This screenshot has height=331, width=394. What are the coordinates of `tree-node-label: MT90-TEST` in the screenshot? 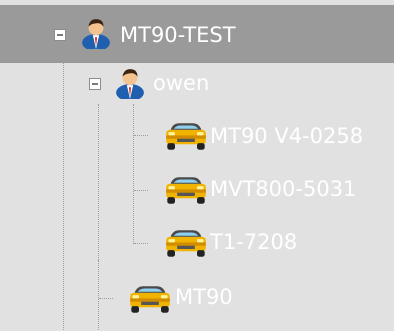 It's located at (178, 35).